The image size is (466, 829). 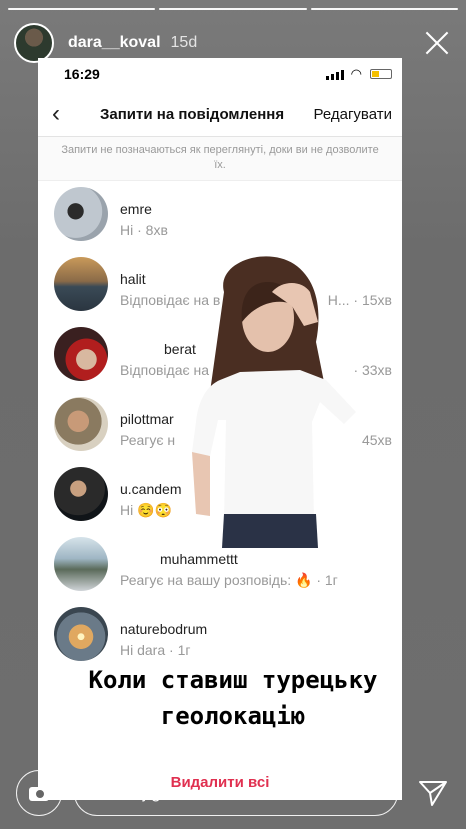 I want to click on request-name: naturebodrum, so click(x=164, y=629).